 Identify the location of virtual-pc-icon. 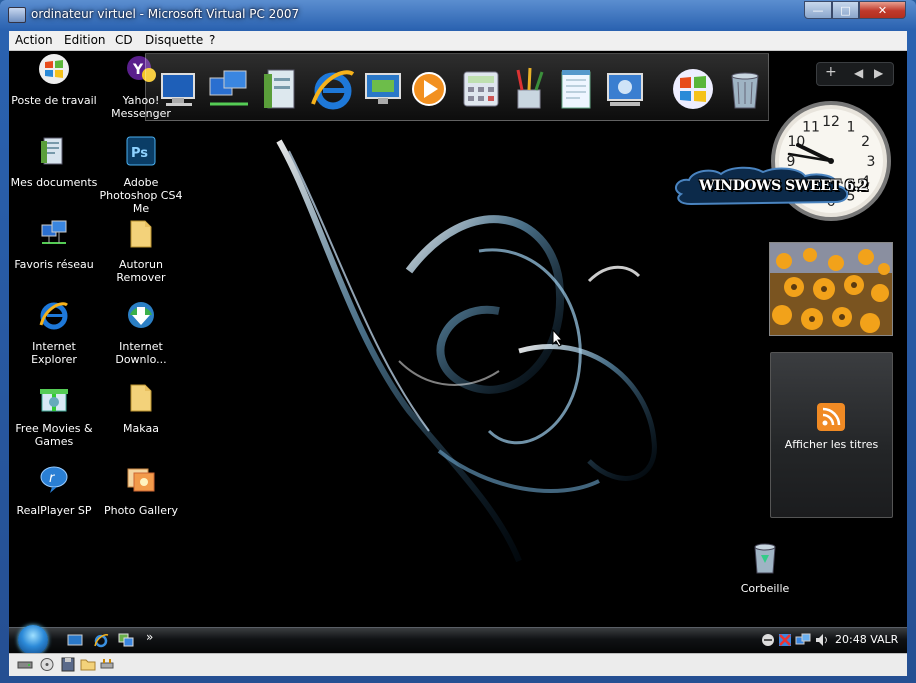
(17, 15).